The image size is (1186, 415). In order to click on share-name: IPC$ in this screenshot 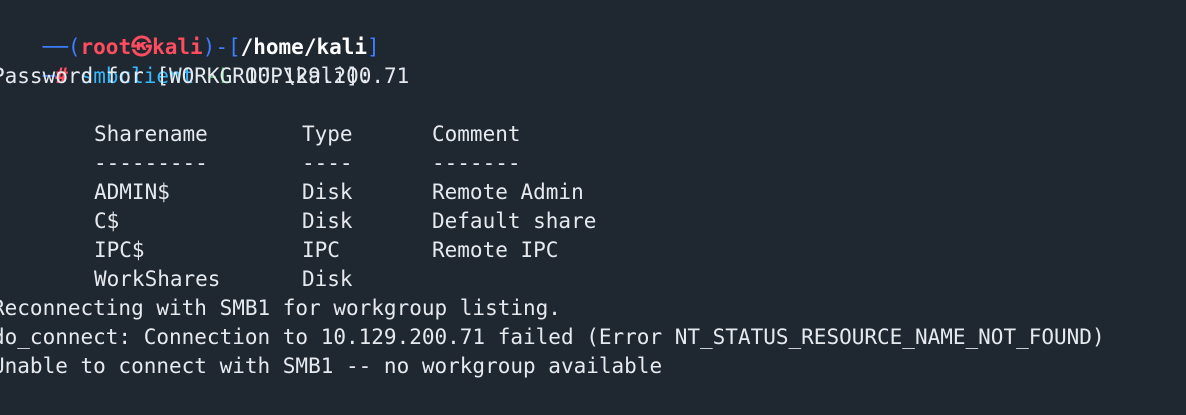, I will do `click(119, 250)`.